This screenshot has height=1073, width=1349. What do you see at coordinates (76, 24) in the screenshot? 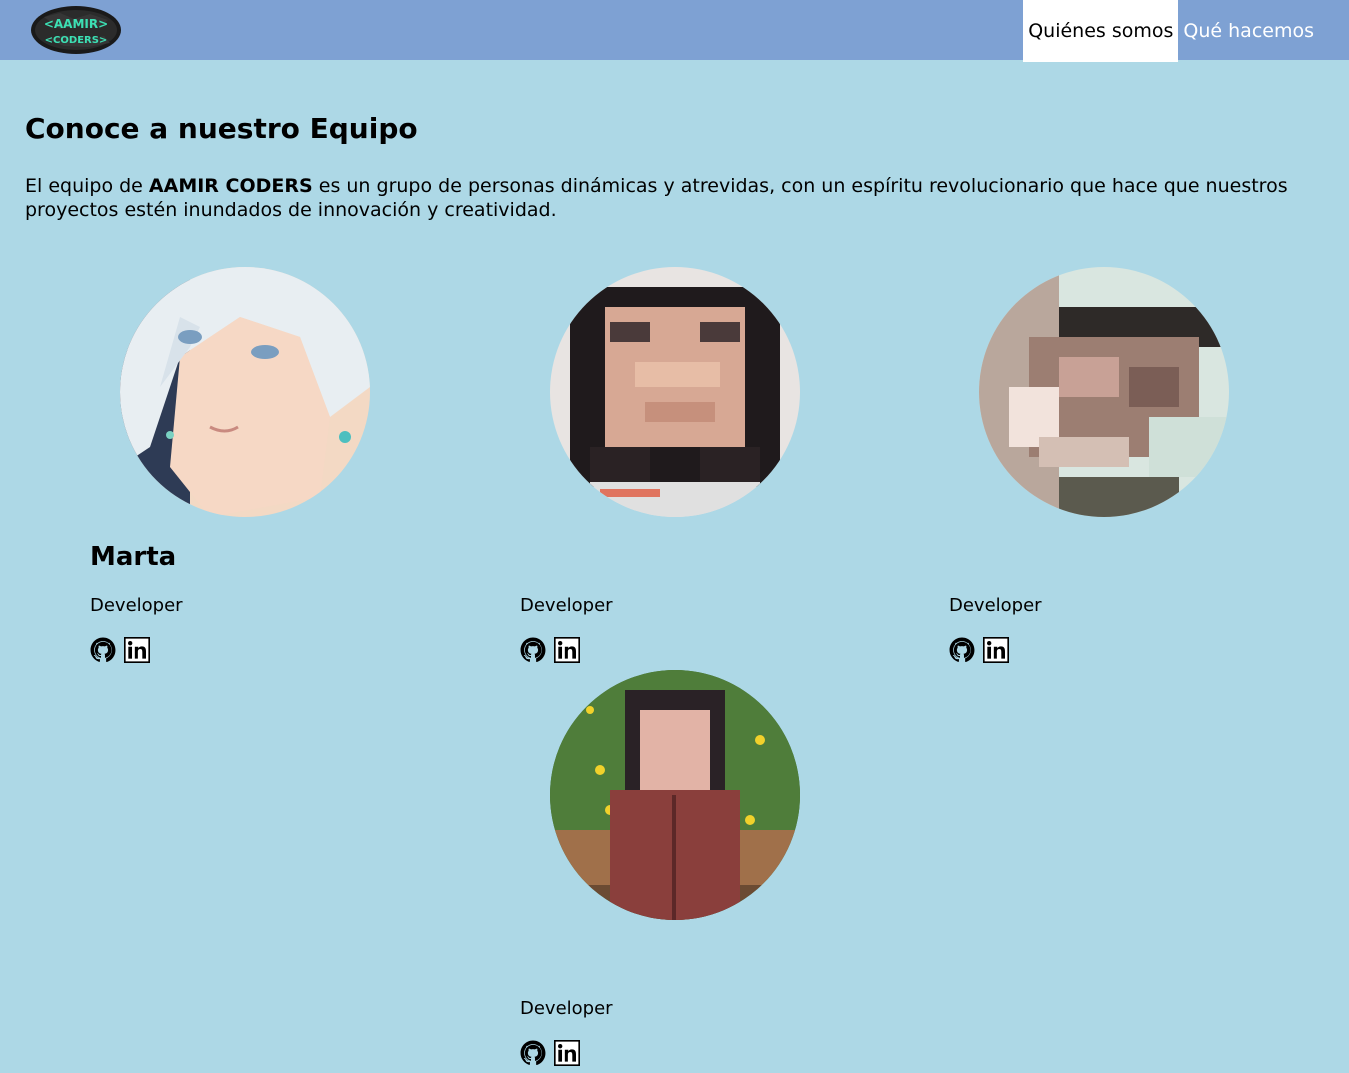
I see `svg-text: <AAMIR>` at bounding box center [76, 24].